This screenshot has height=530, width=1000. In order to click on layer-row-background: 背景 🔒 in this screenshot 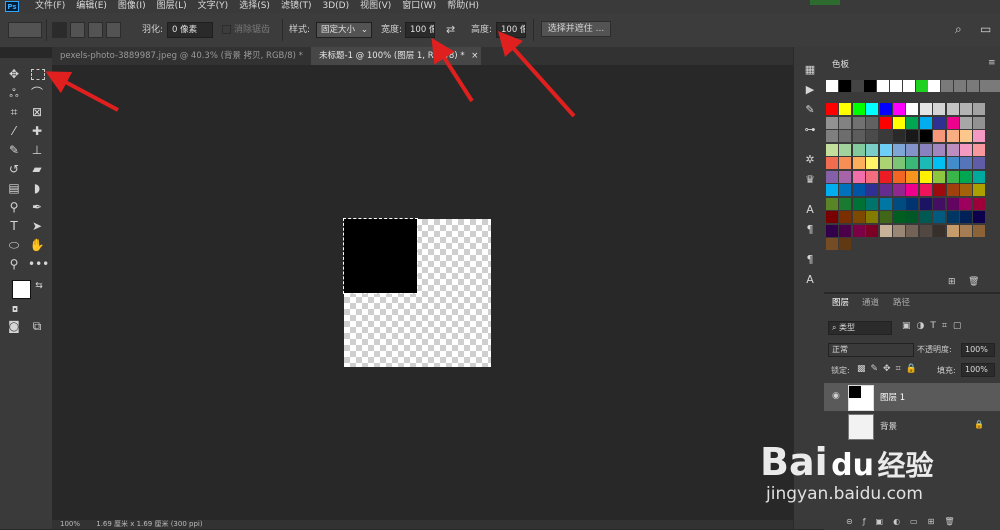, I will do `click(912, 426)`.